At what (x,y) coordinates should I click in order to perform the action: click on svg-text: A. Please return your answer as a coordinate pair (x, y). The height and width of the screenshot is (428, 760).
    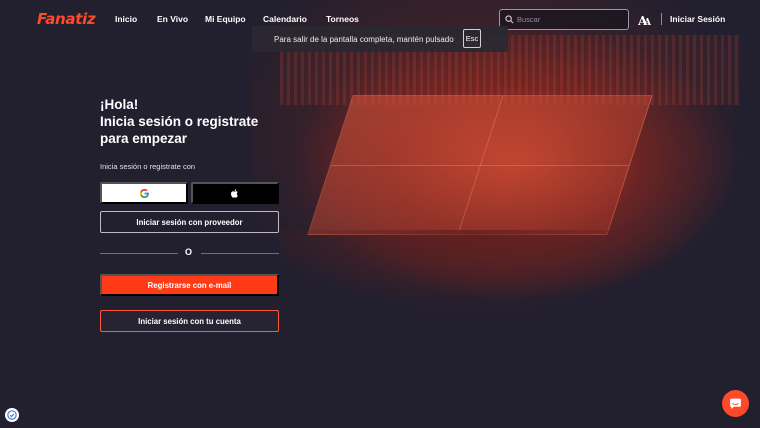
    Looking at the image, I should click on (647, 23).